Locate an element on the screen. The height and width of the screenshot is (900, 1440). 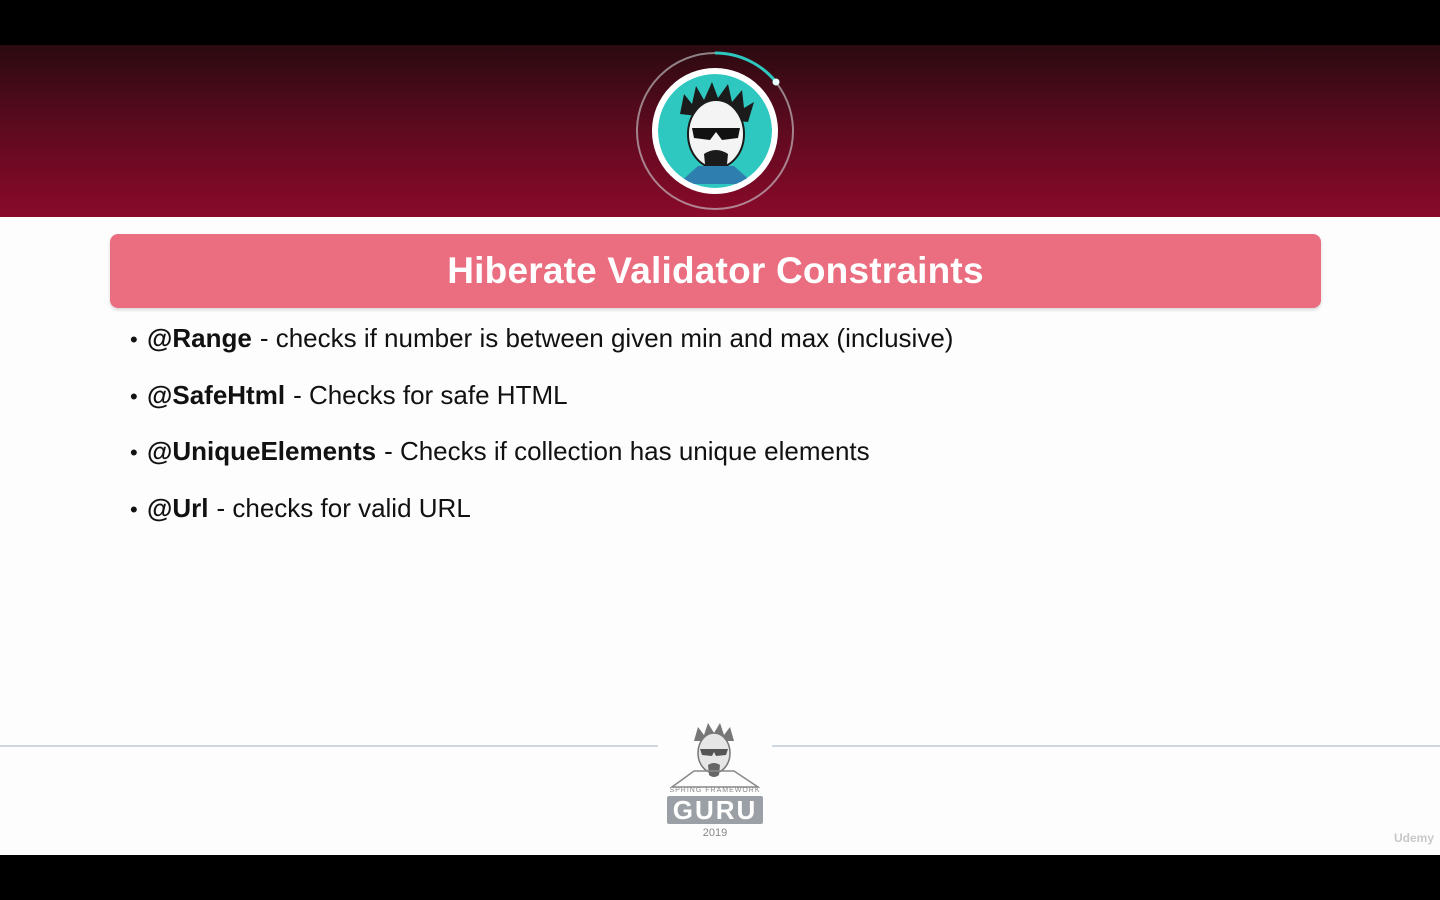
logo-year: 2019 is located at coordinates (715, 833).